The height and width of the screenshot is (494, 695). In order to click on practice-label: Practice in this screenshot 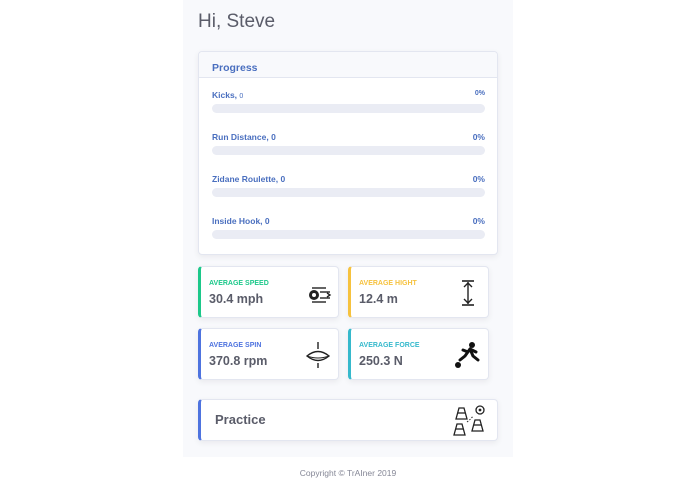, I will do `click(240, 419)`.